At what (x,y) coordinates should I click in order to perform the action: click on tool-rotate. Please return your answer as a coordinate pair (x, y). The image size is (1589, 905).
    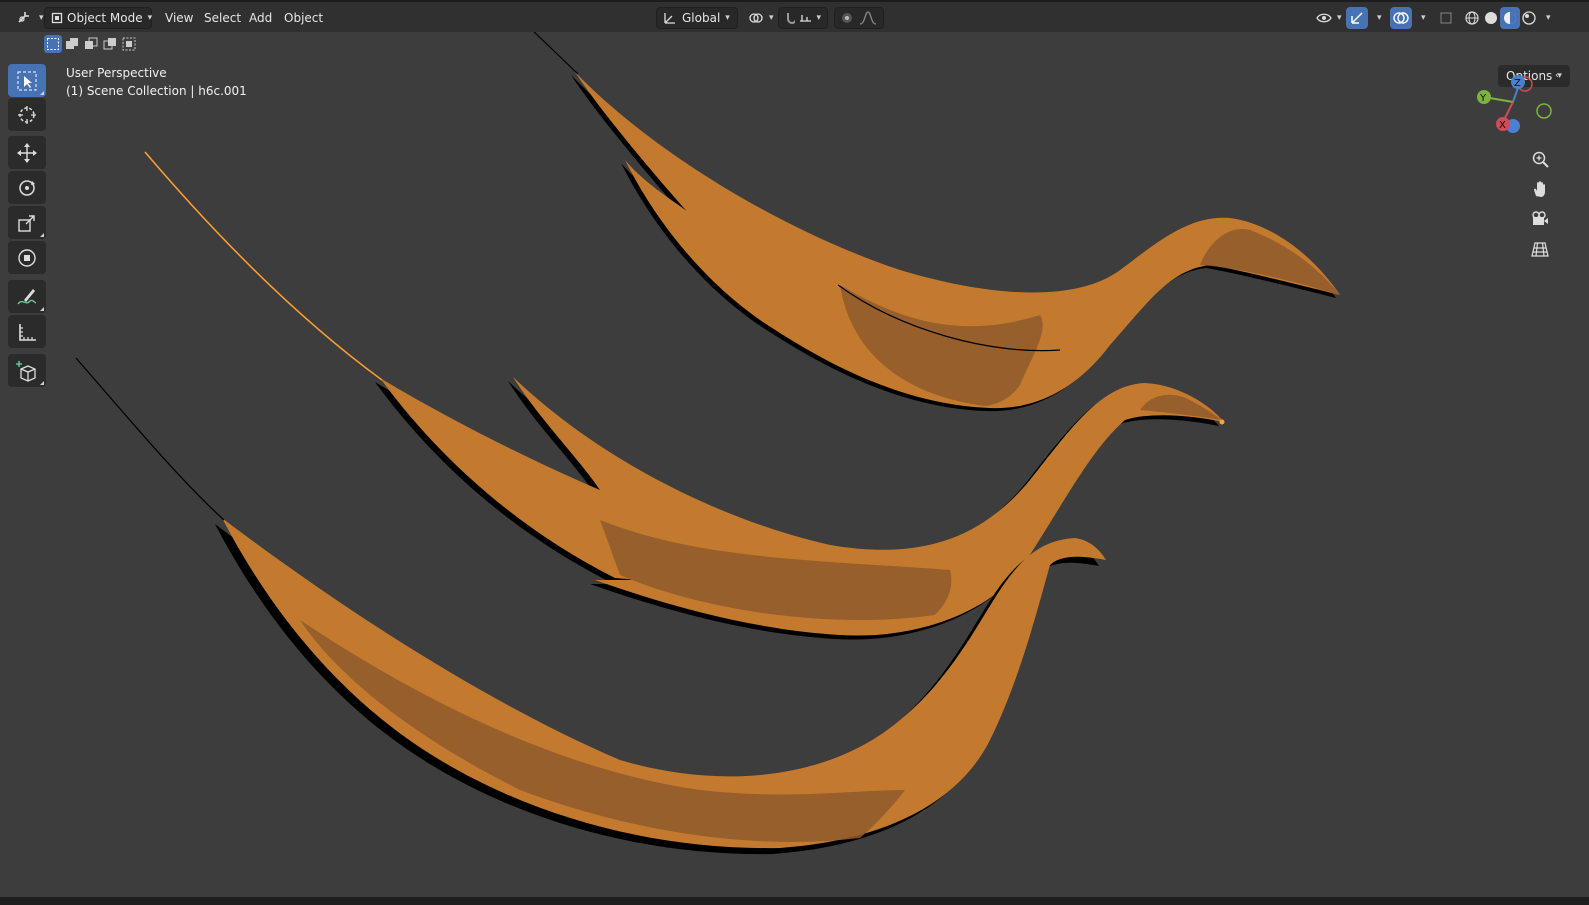
    Looking at the image, I should click on (27, 187).